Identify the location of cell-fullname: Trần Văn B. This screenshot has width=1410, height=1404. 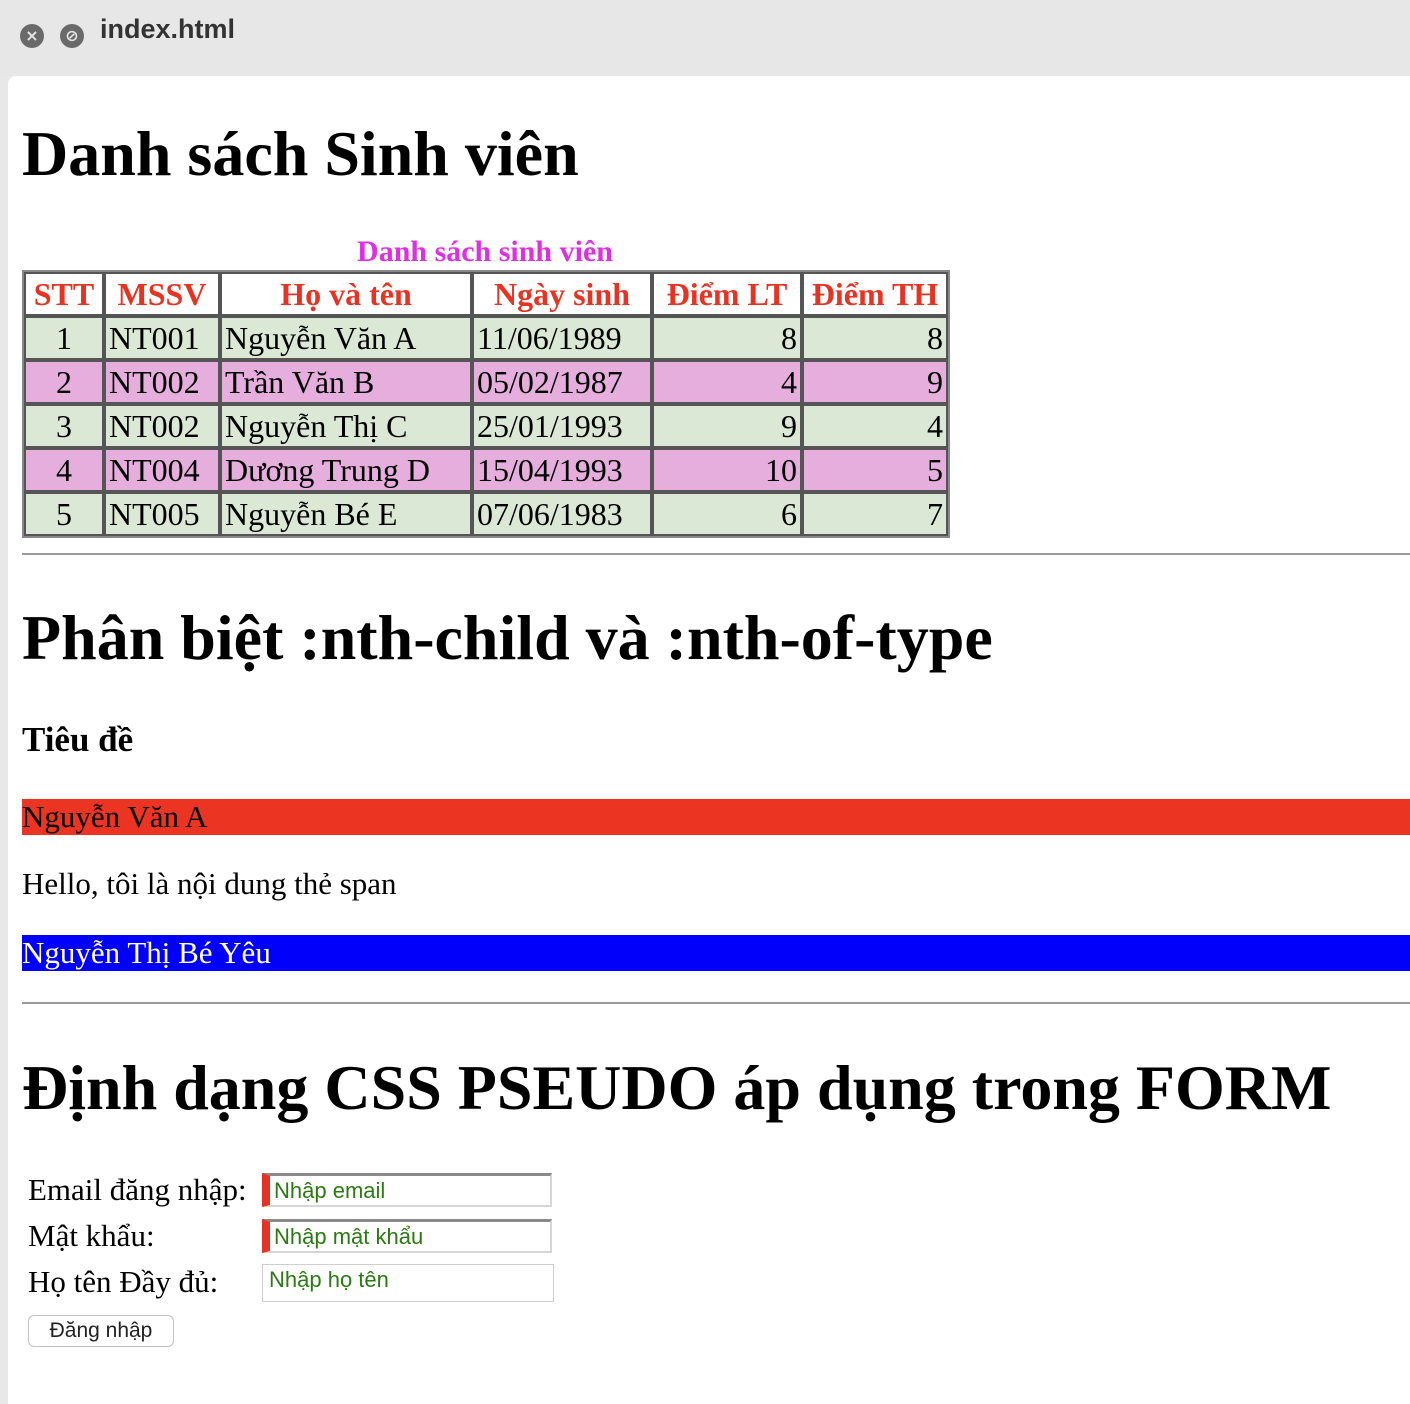
(346, 382).